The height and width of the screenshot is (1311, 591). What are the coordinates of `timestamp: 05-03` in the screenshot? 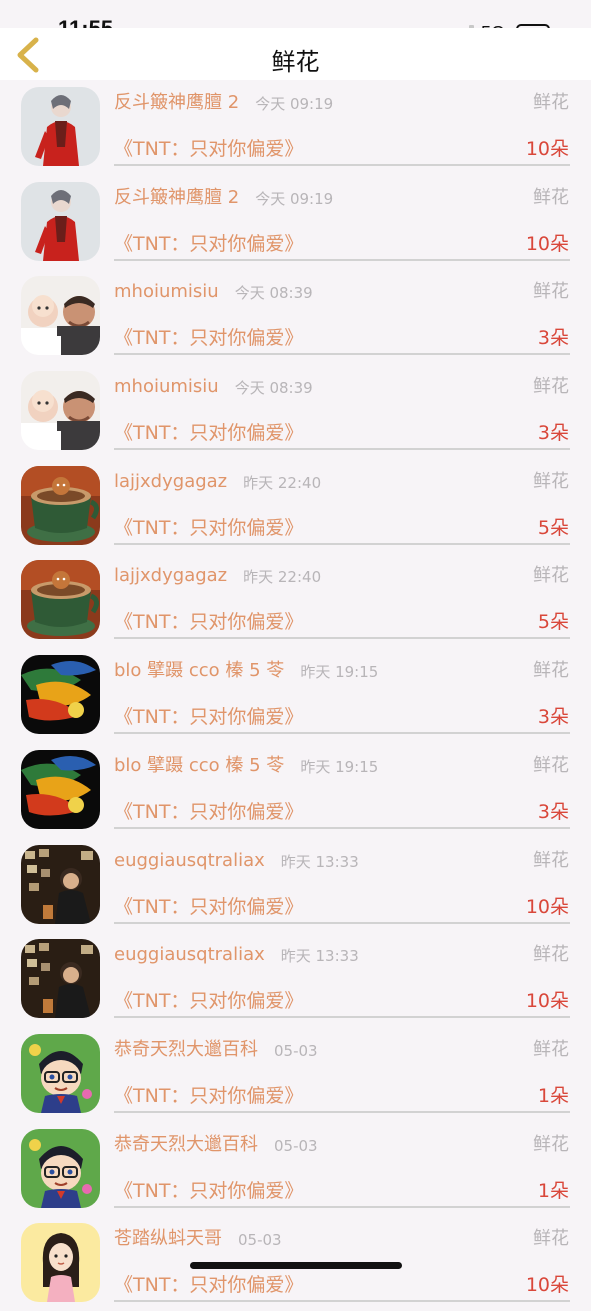 It's located at (260, 1240).